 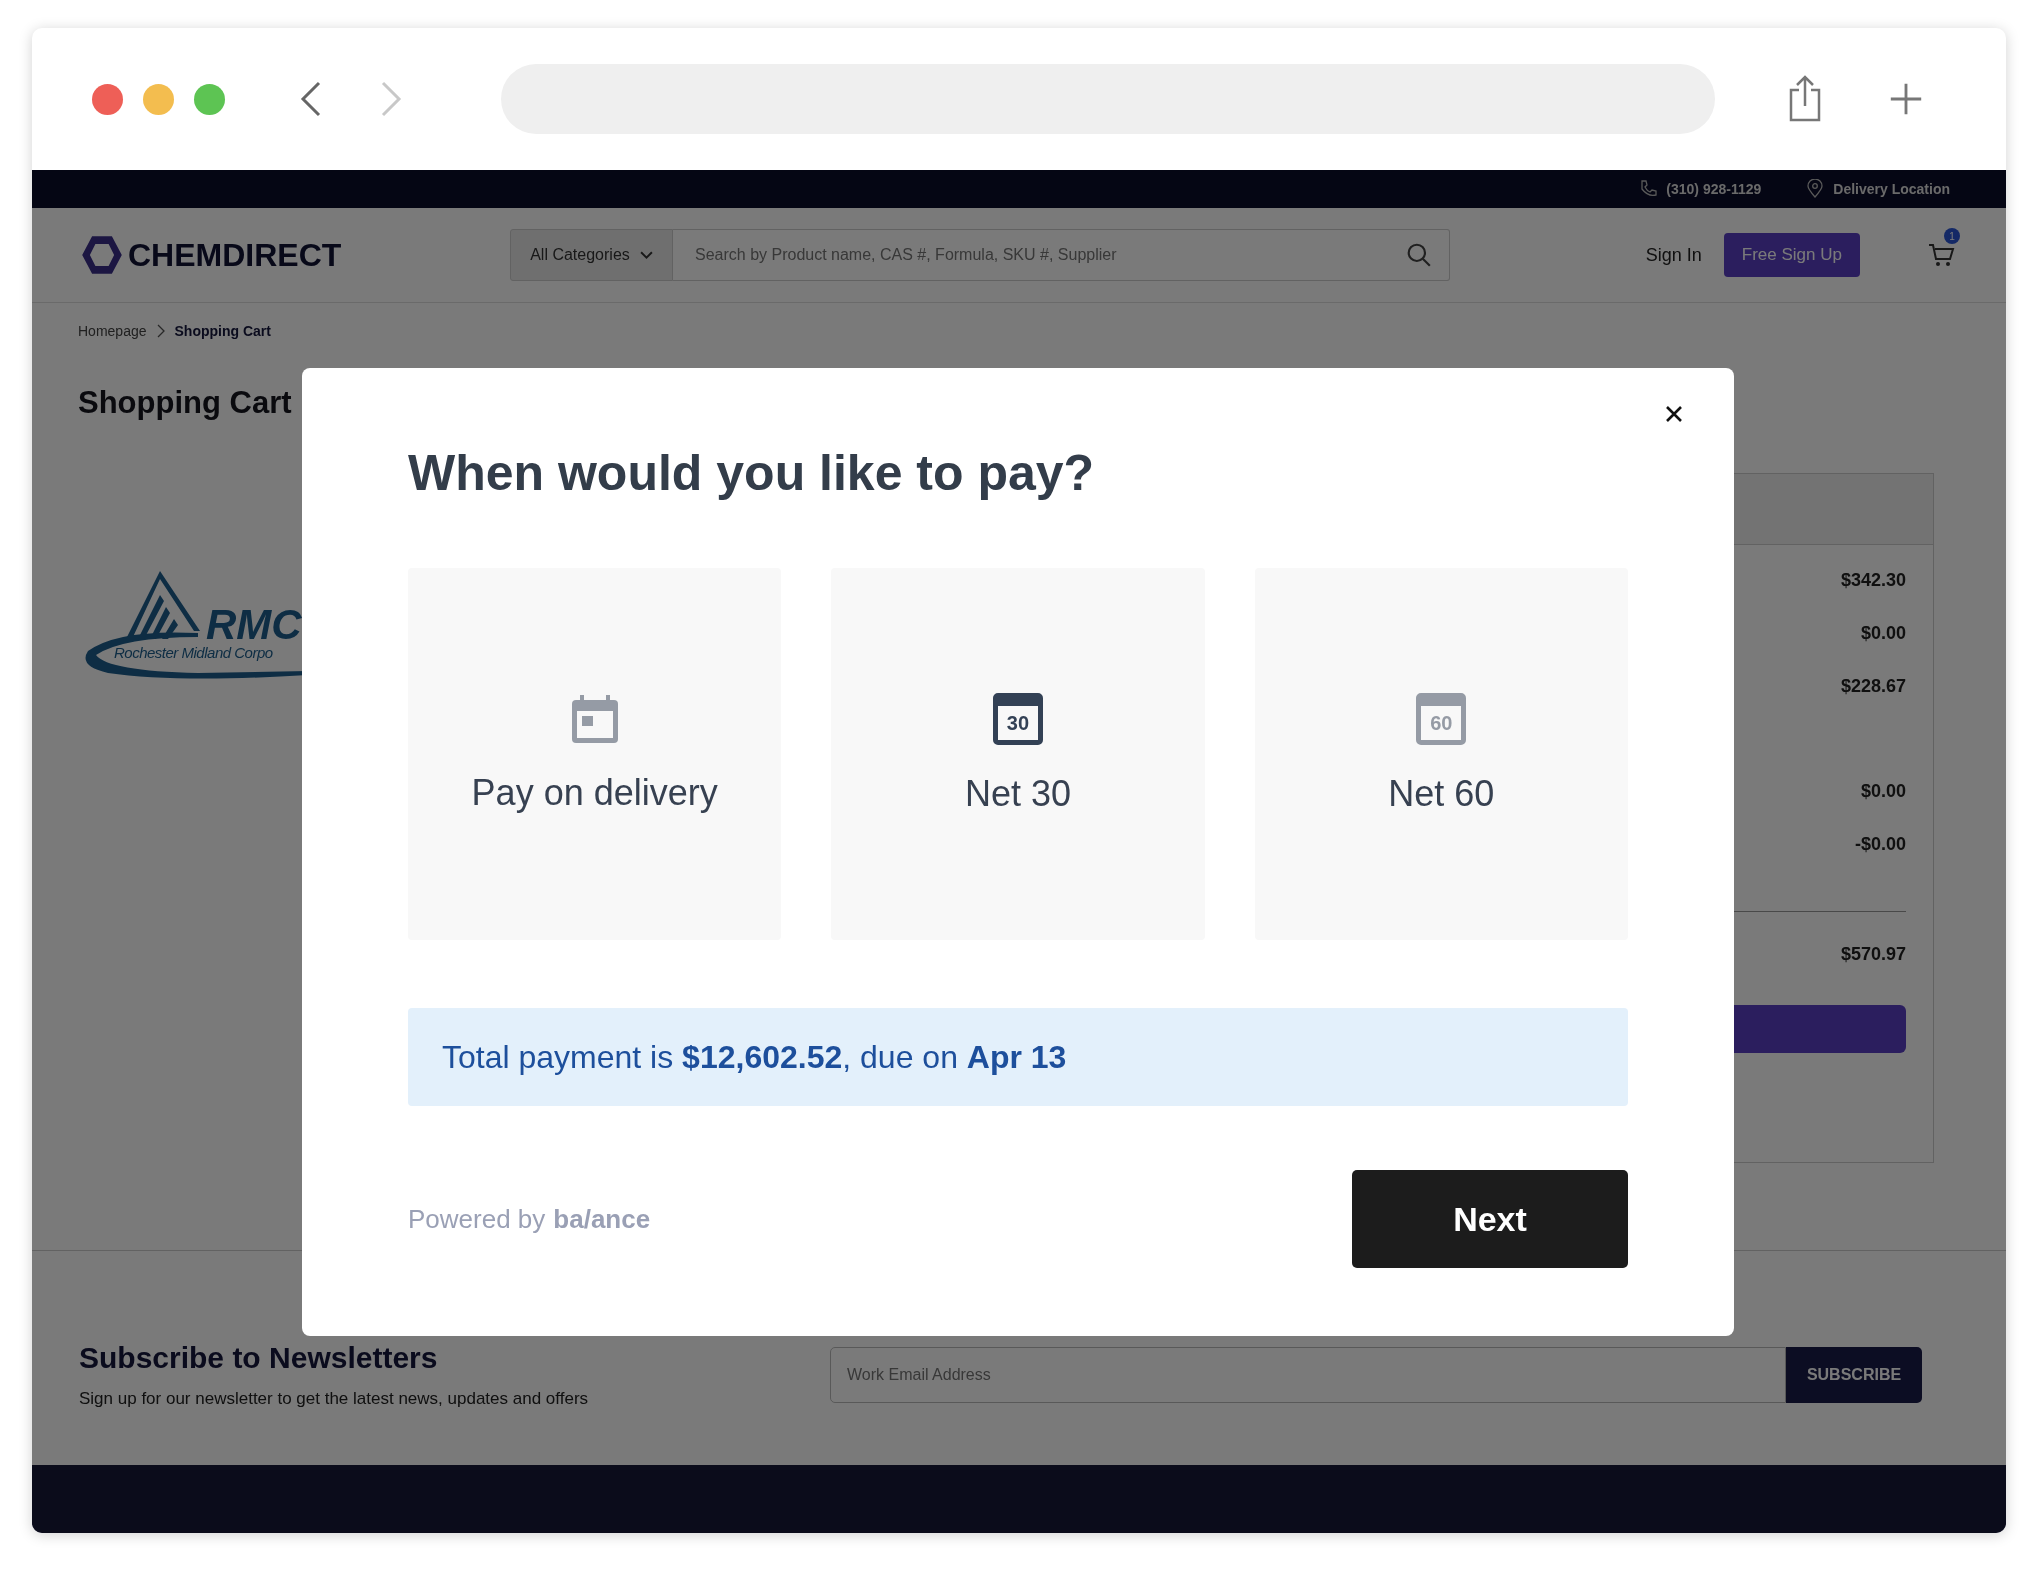 What do you see at coordinates (1648, 189) in the screenshot?
I see `phone-icon` at bounding box center [1648, 189].